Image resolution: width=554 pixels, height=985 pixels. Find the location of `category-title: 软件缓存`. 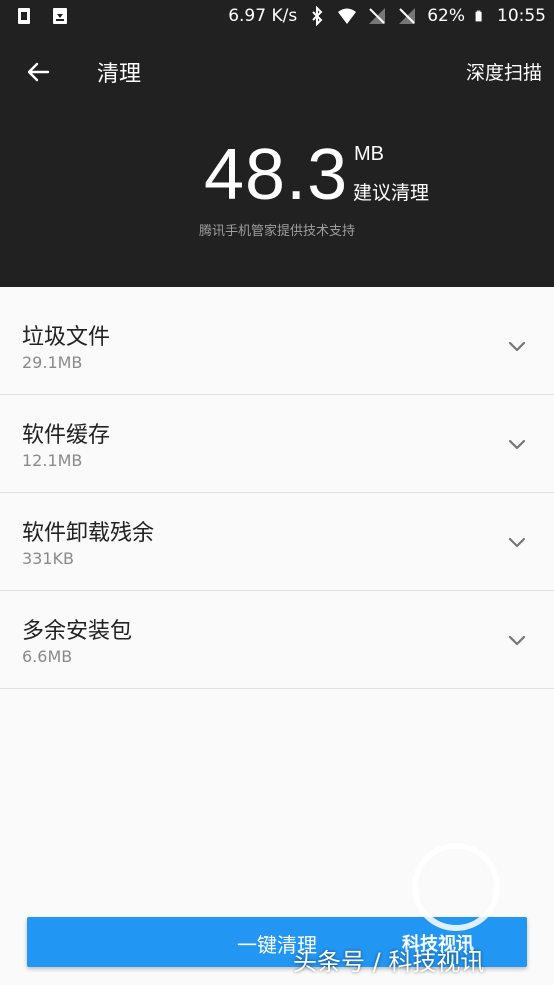

category-title: 软件缓存 is located at coordinates (66, 435).